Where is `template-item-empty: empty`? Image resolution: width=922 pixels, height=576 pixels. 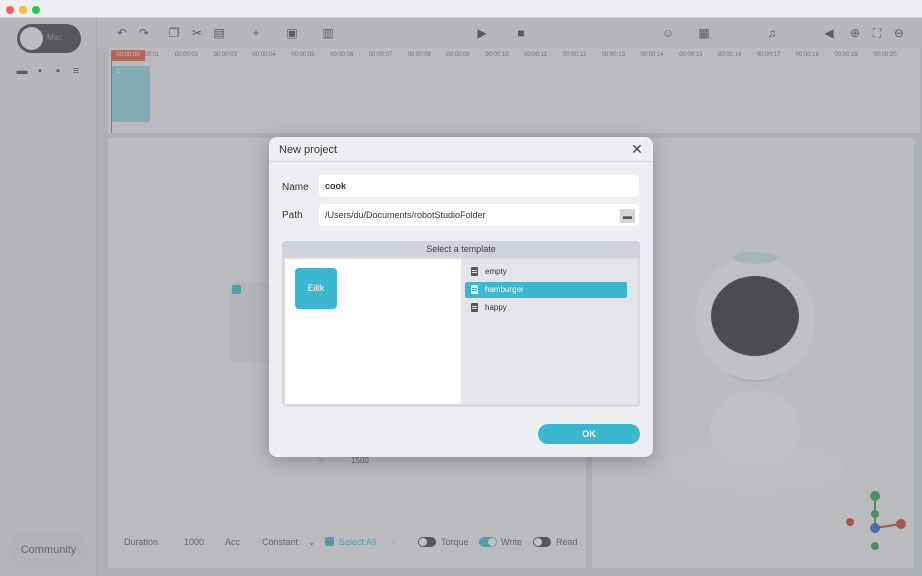
template-item-empty: empty is located at coordinates (546, 272).